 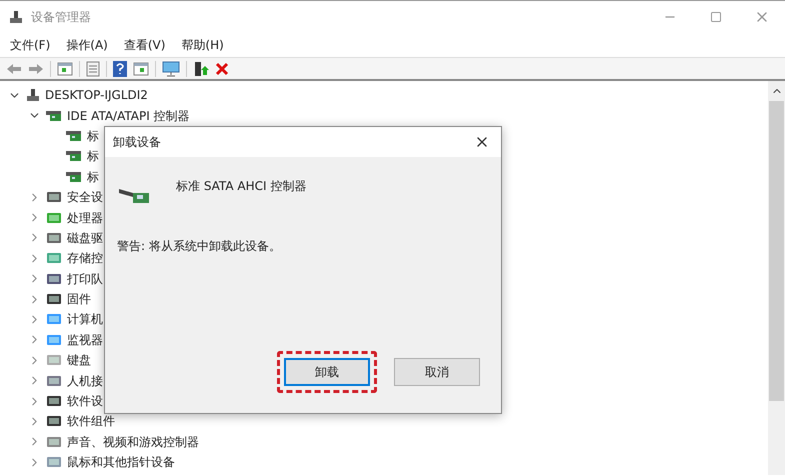 I want to click on device-name: 标准 SATA AHCI 控制器, so click(x=241, y=186).